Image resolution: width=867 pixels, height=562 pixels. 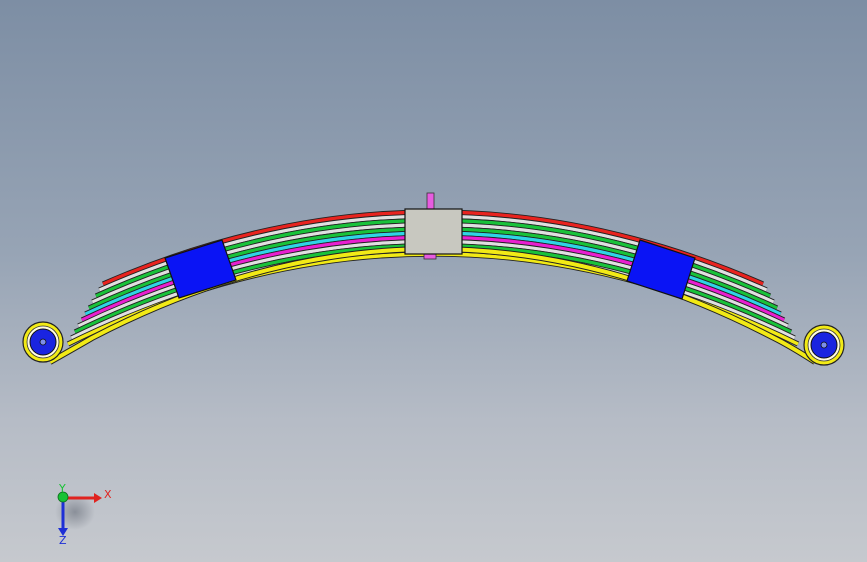 I want to click on left-rebound-clip, so click(x=200, y=269).